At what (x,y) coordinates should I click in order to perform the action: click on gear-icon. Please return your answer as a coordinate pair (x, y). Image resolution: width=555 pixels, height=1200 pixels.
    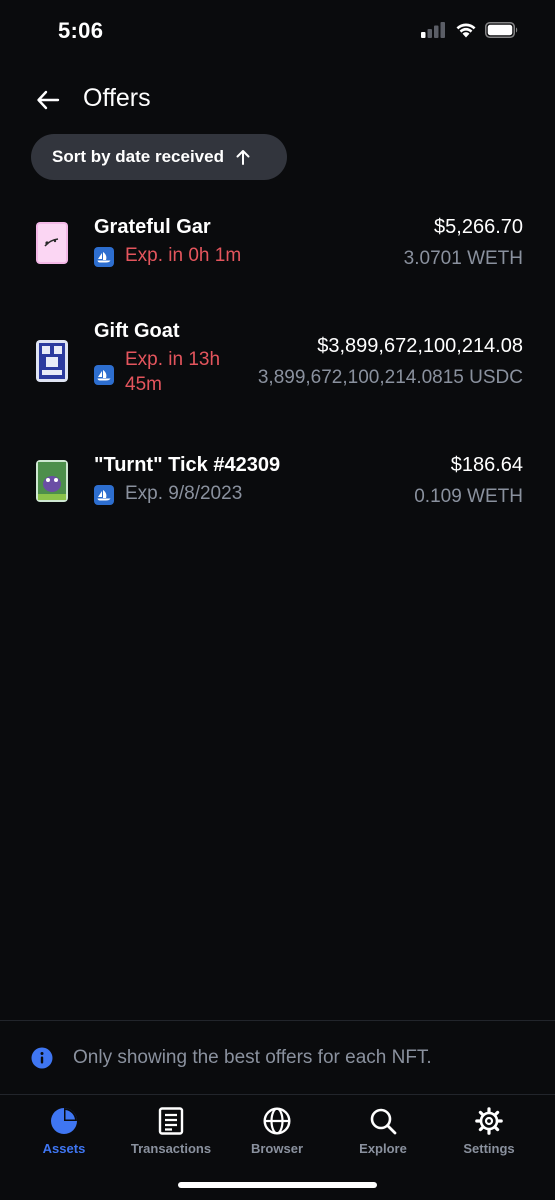
    Looking at the image, I should click on (489, 1121).